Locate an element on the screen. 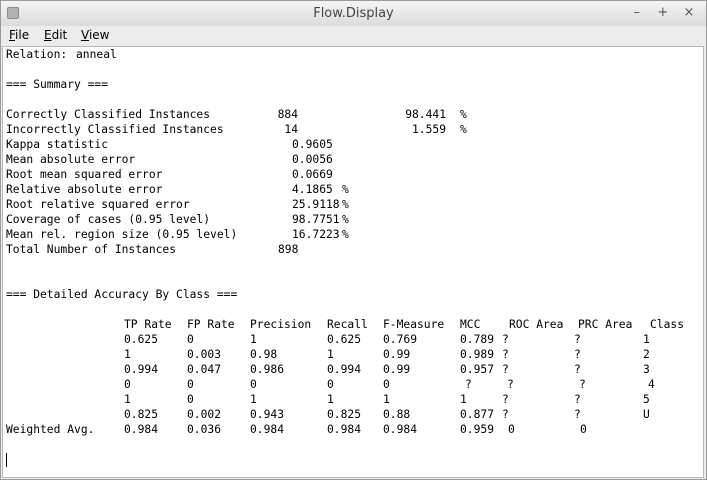 The image size is (707, 480). table-cell: U is located at coordinates (646, 414).